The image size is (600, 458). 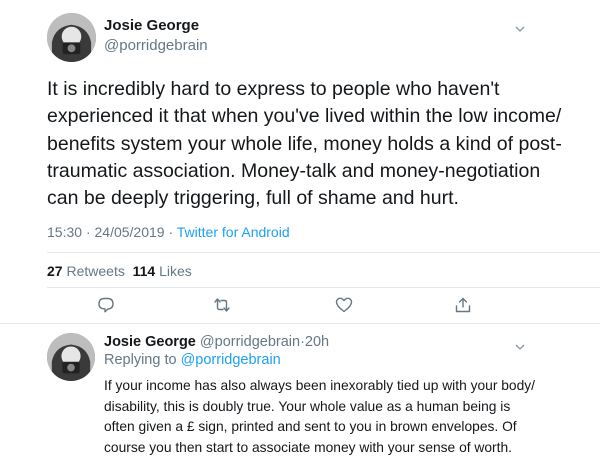 I want to click on replying-prefix: Replying to, so click(x=140, y=360).